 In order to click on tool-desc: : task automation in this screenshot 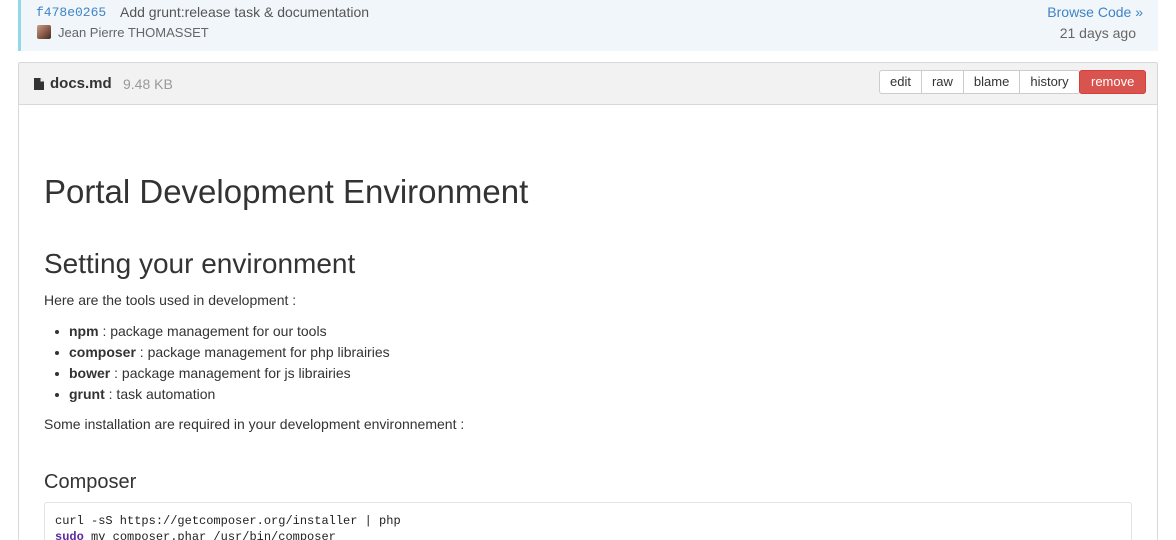, I will do `click(160, 394)`.